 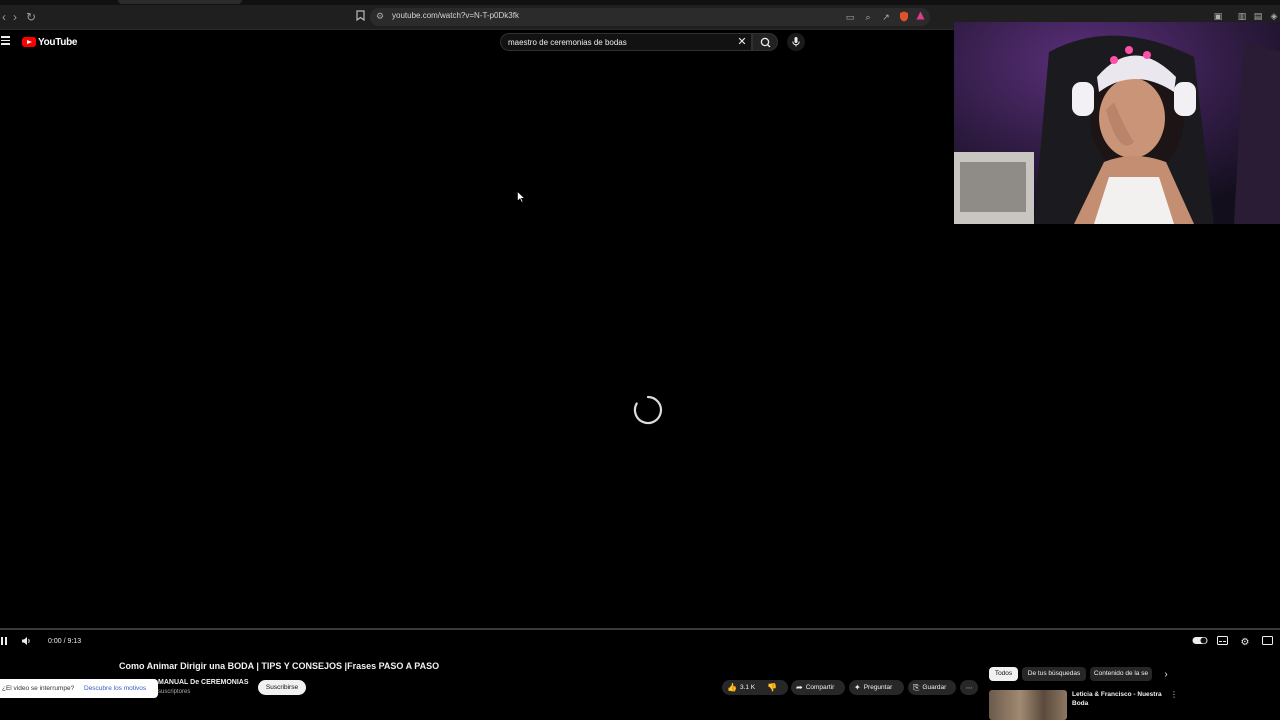 What do you see at coordinates (1054, 674) in the screenshot?
I see `chip-from-searches: De tus búsquedas` at bounding box center [1054, 674].